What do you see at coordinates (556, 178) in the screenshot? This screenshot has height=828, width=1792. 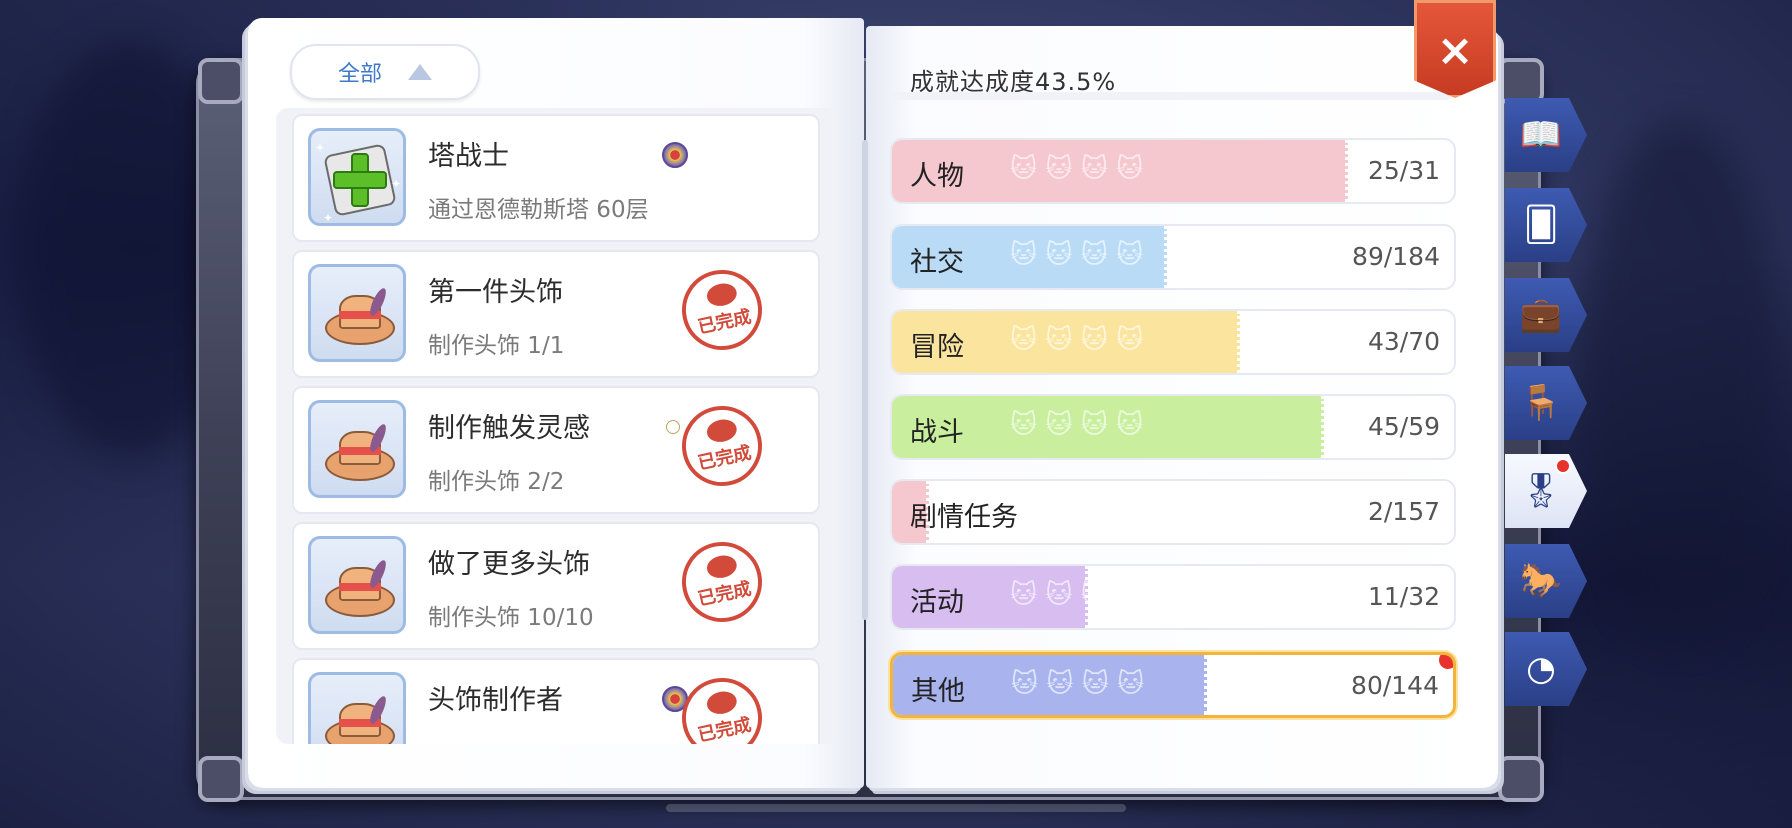 I see `achievement-item: ✦ ✦ ✦ 塔战士 通过恩德勒斯塔 60层` at bounding box center [556, 178].